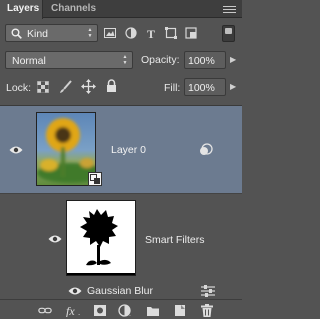 The height and width of the screenshot is (319, 320). What do you see at coordinates (21, 9) in the screenshot?
I see `tab-layers: Layers` at bounding box center [21, 9].